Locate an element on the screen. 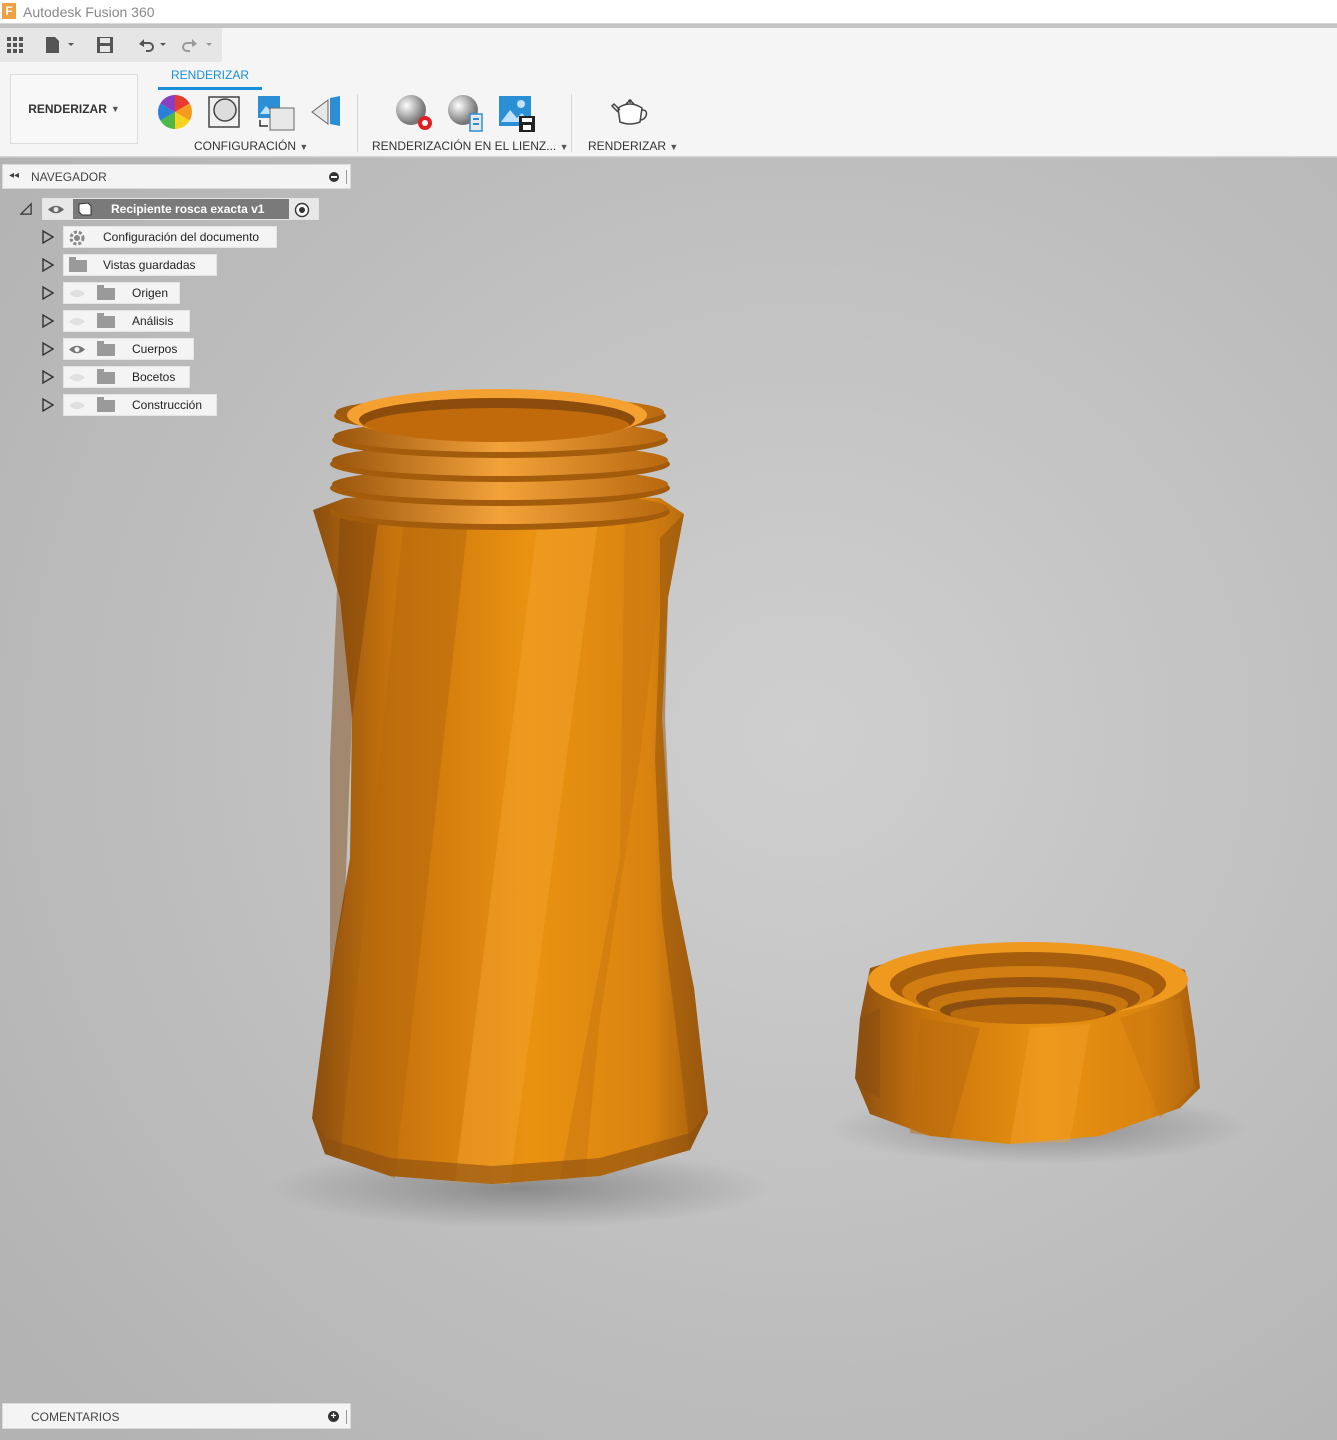 This screenshot has height=1440, width=1337. app-grid-icon is located at coordinates (15, 45).